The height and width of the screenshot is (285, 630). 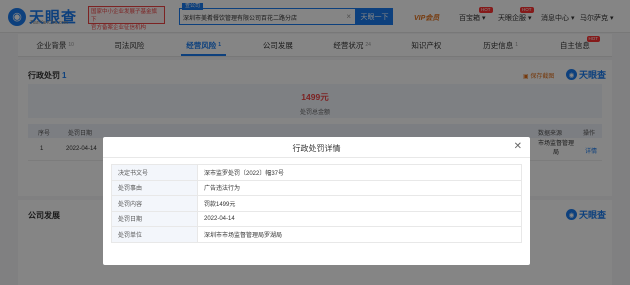 I want to click on detail-label: 处罚内容, so click(x=154, y=203).